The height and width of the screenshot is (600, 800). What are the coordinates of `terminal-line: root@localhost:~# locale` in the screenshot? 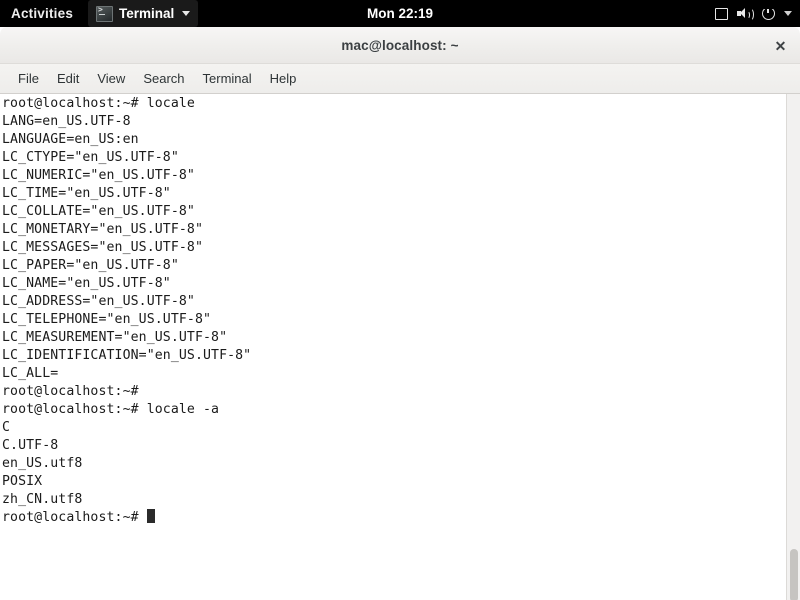 It's located at (98, 103).